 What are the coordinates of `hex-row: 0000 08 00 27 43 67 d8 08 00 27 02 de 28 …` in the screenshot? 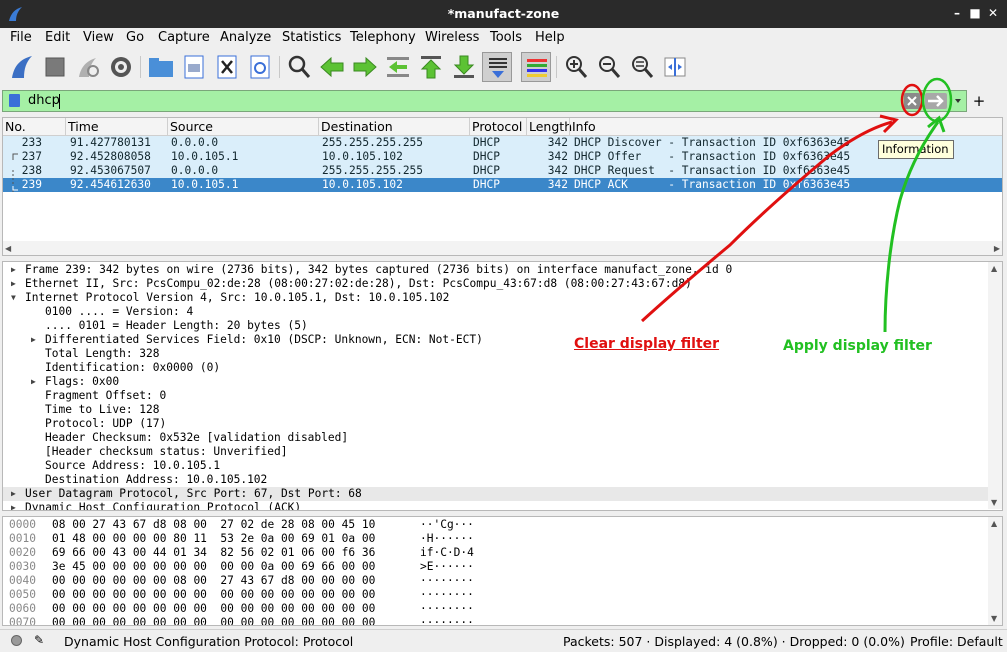 It's located at (495, 525).